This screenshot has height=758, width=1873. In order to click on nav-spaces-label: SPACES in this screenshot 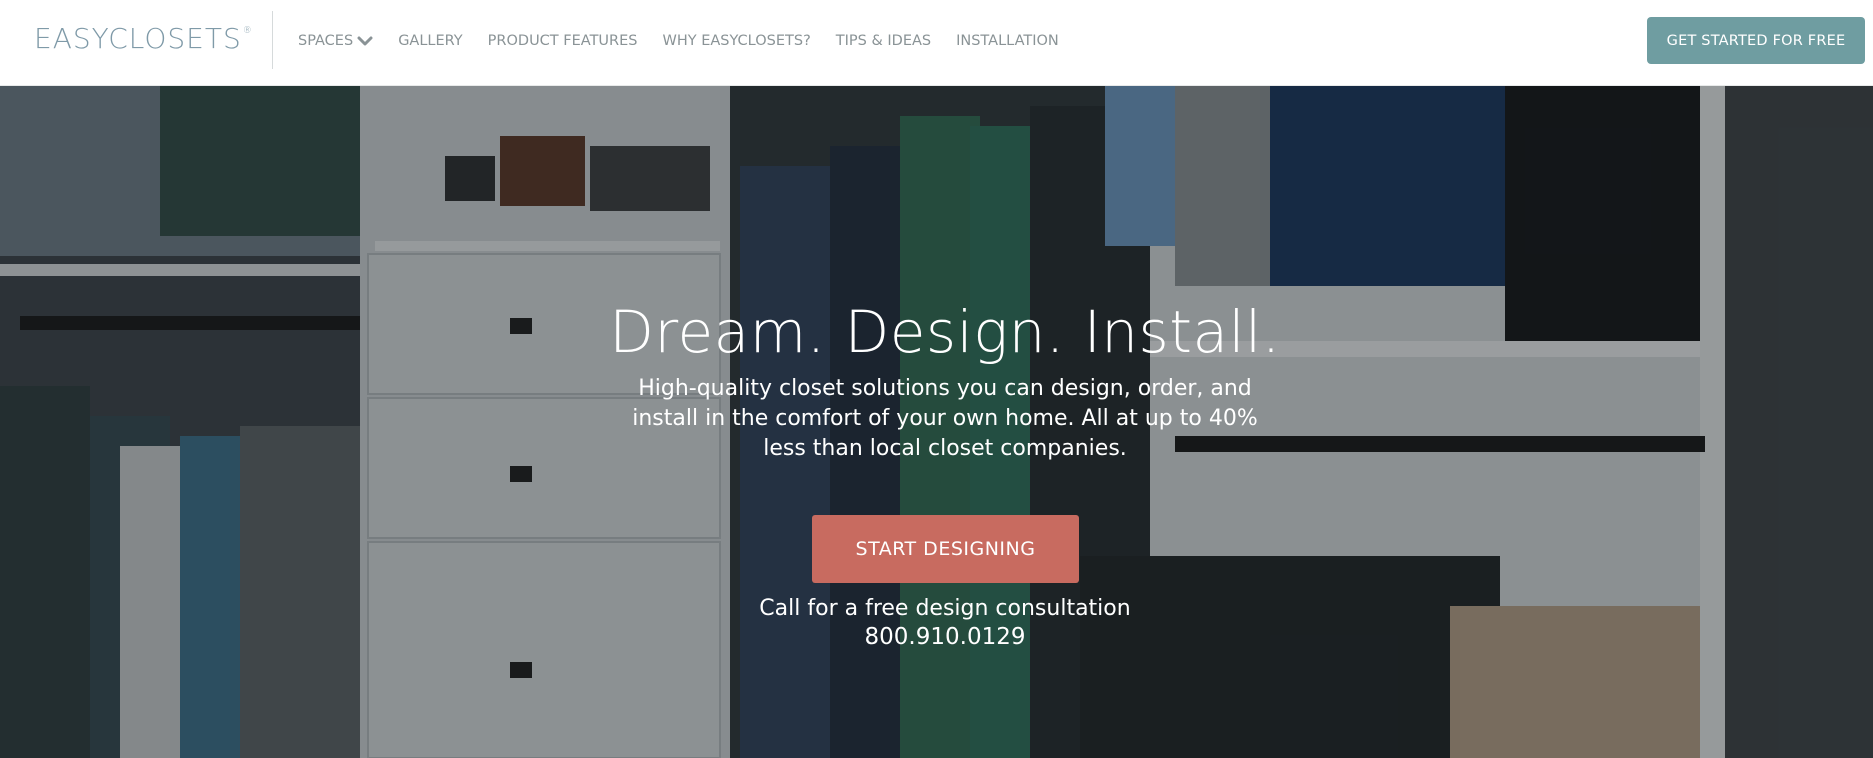, I will do `click(326, 41)`.